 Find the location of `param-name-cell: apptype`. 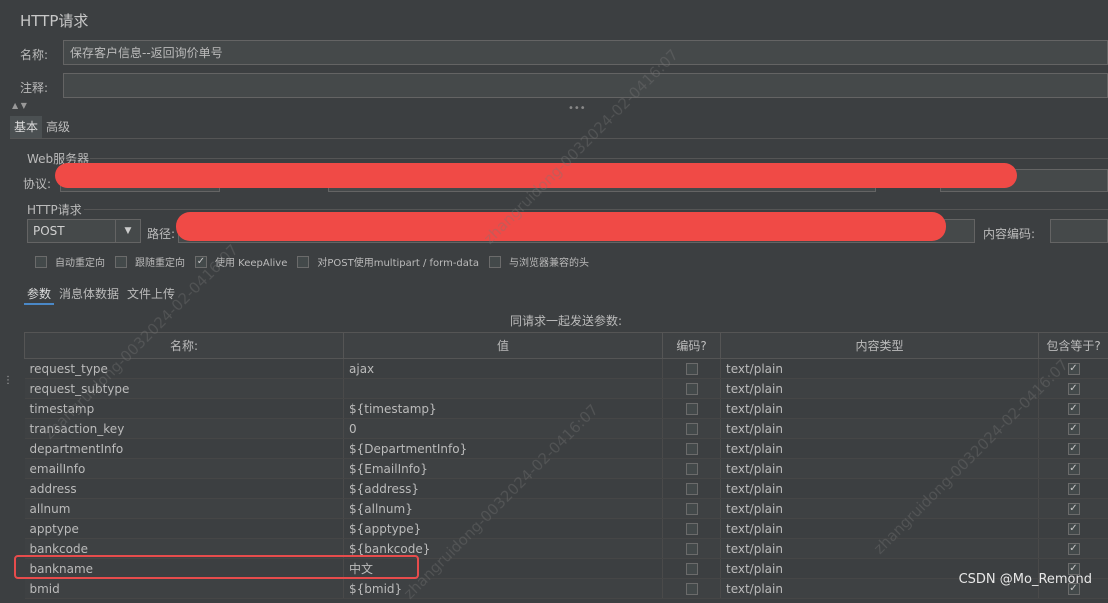

param-name-cell: apptype is located at coordinates (184, 529).